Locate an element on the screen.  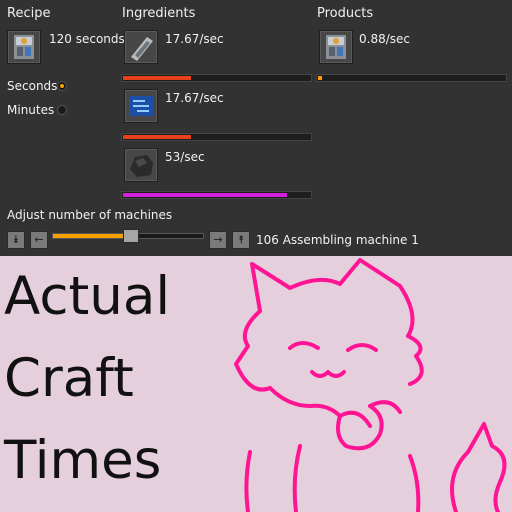
decrease-button: ← is located at coordinates (39, 240).